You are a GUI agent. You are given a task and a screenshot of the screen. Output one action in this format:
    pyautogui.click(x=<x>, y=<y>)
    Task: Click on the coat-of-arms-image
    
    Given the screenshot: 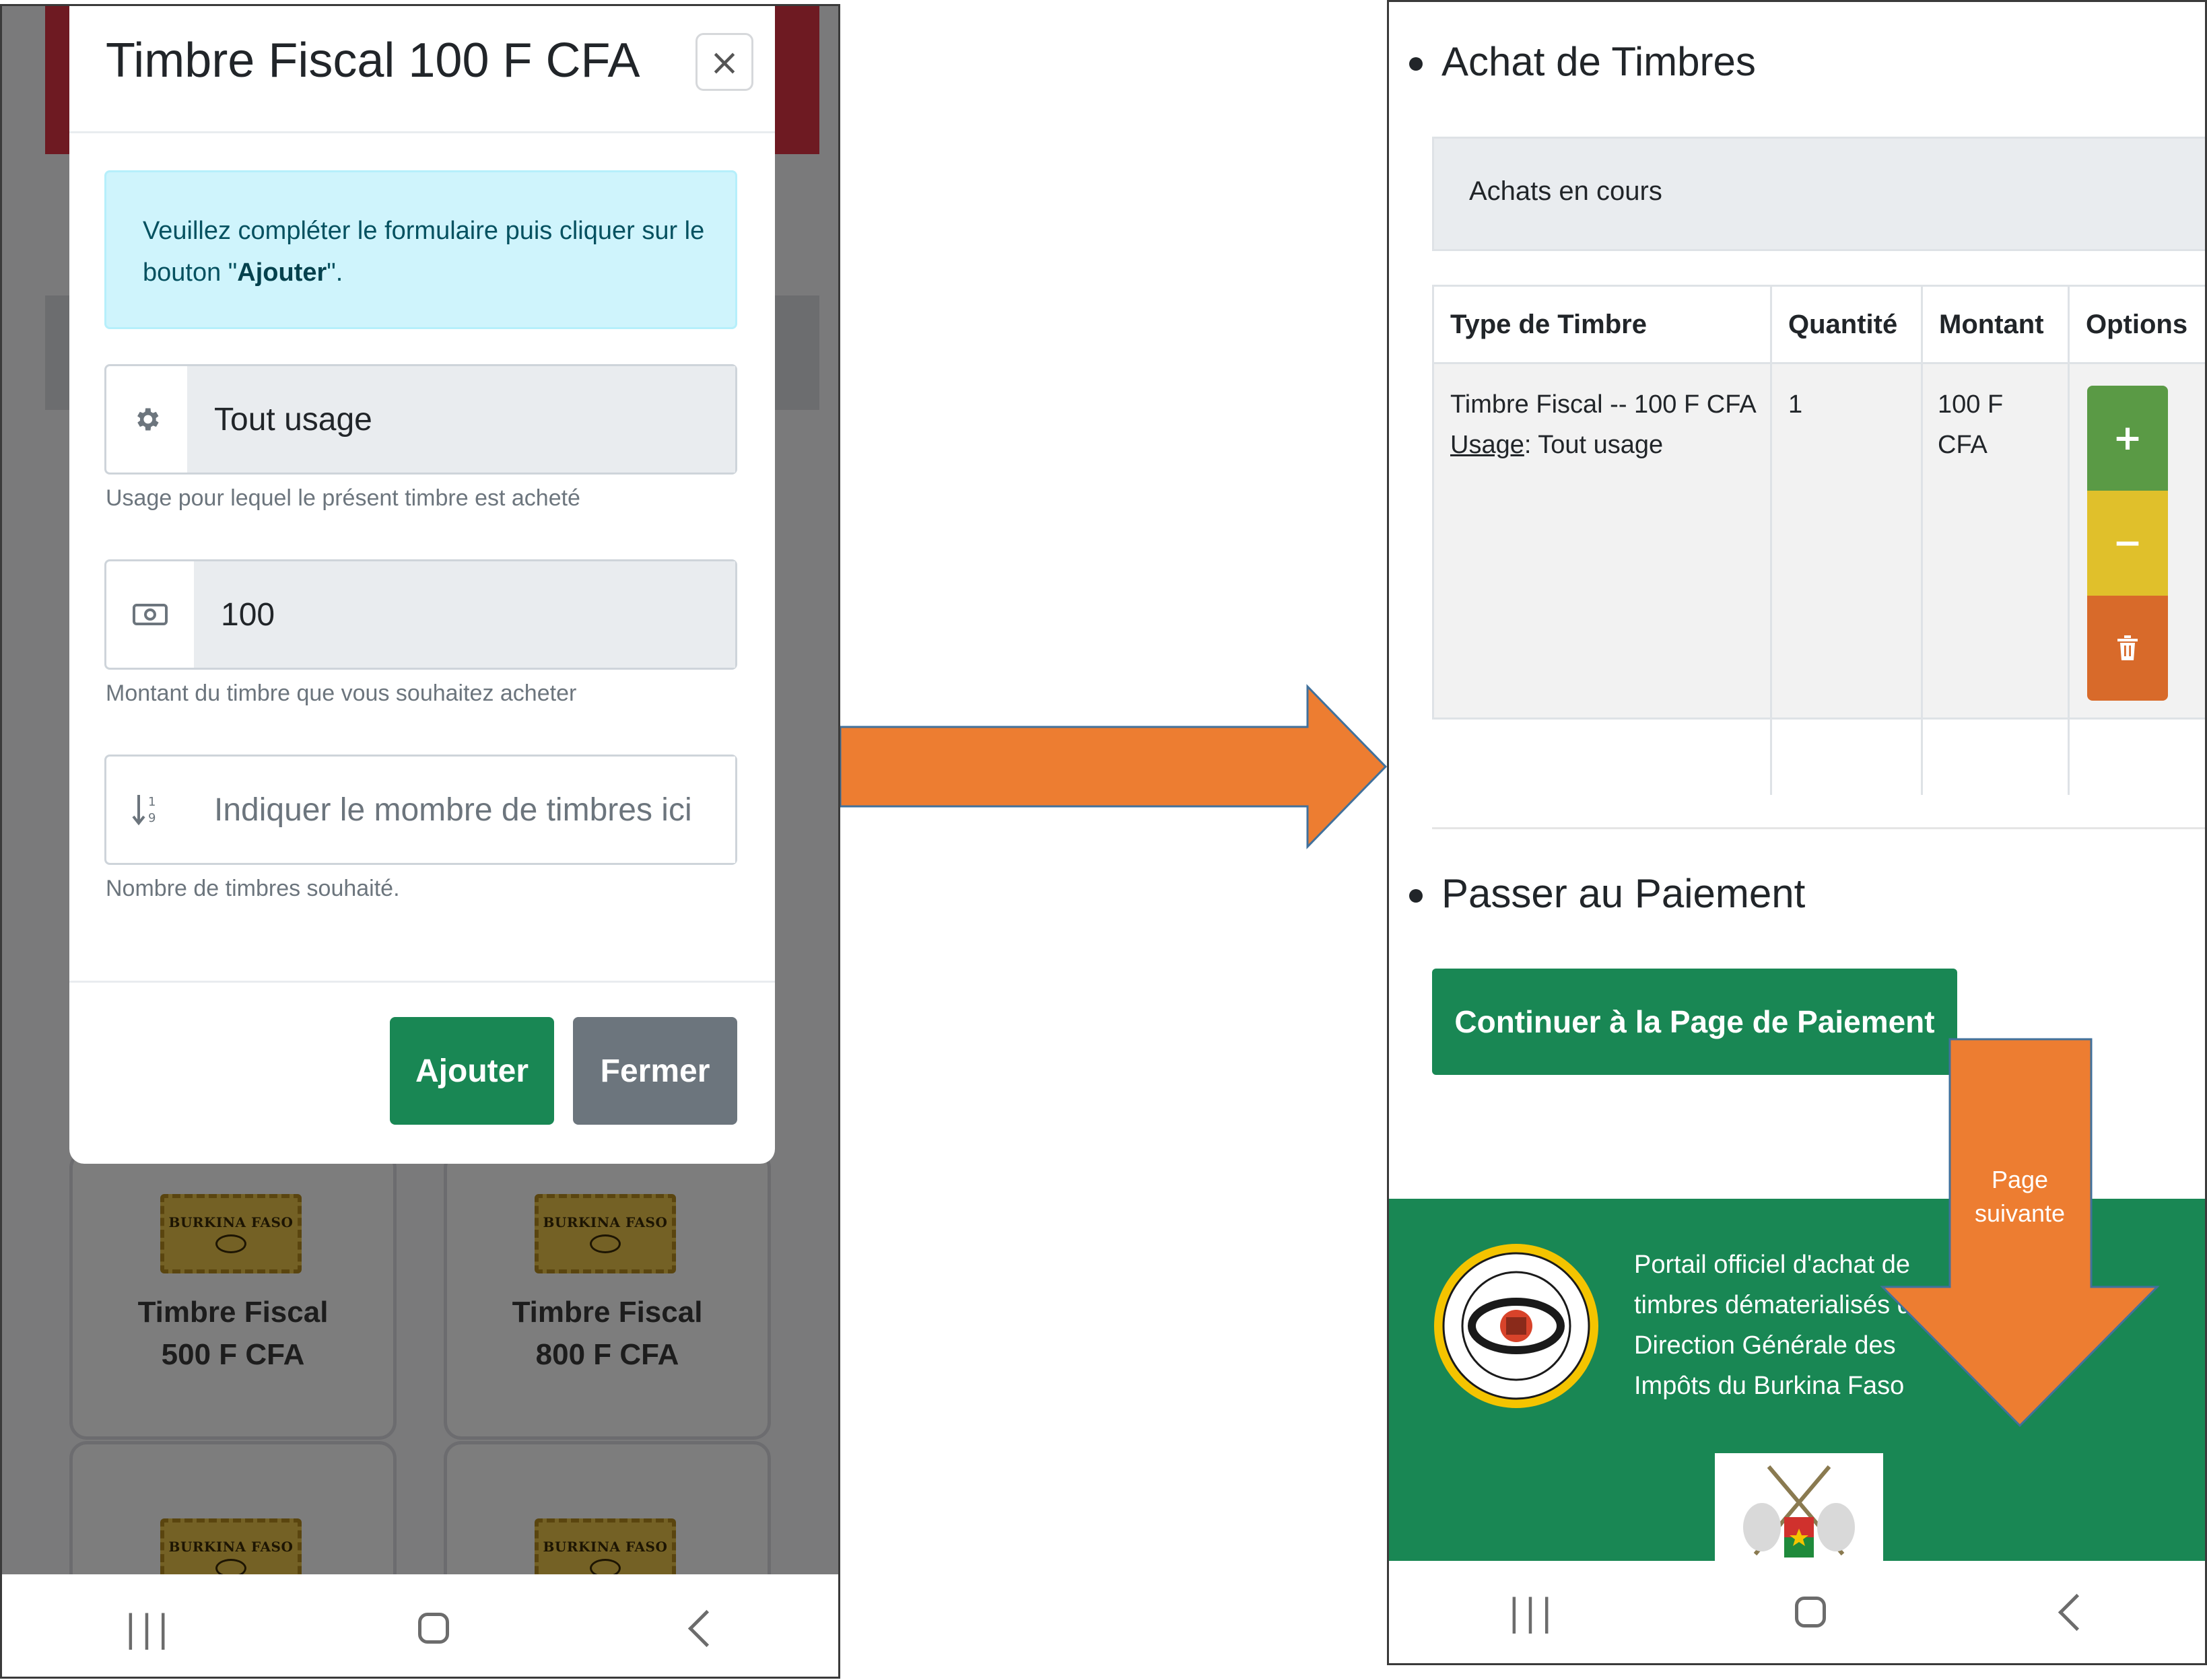 What is the action you would take?
    pyautogui.click(x=1799, y=1511)
    